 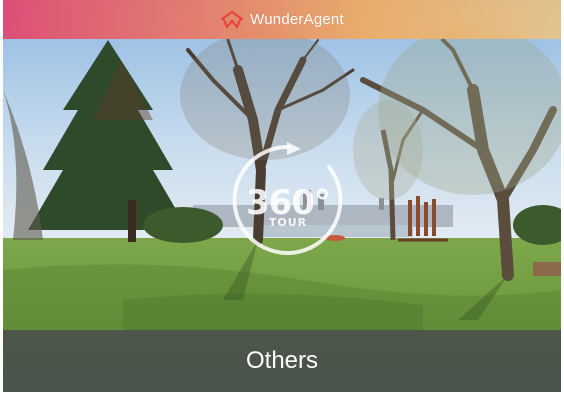 What do you see at coordinates (232, 19) in the screenshot?
I see `house-w-logo-icon` at bounding box center [232, 19].